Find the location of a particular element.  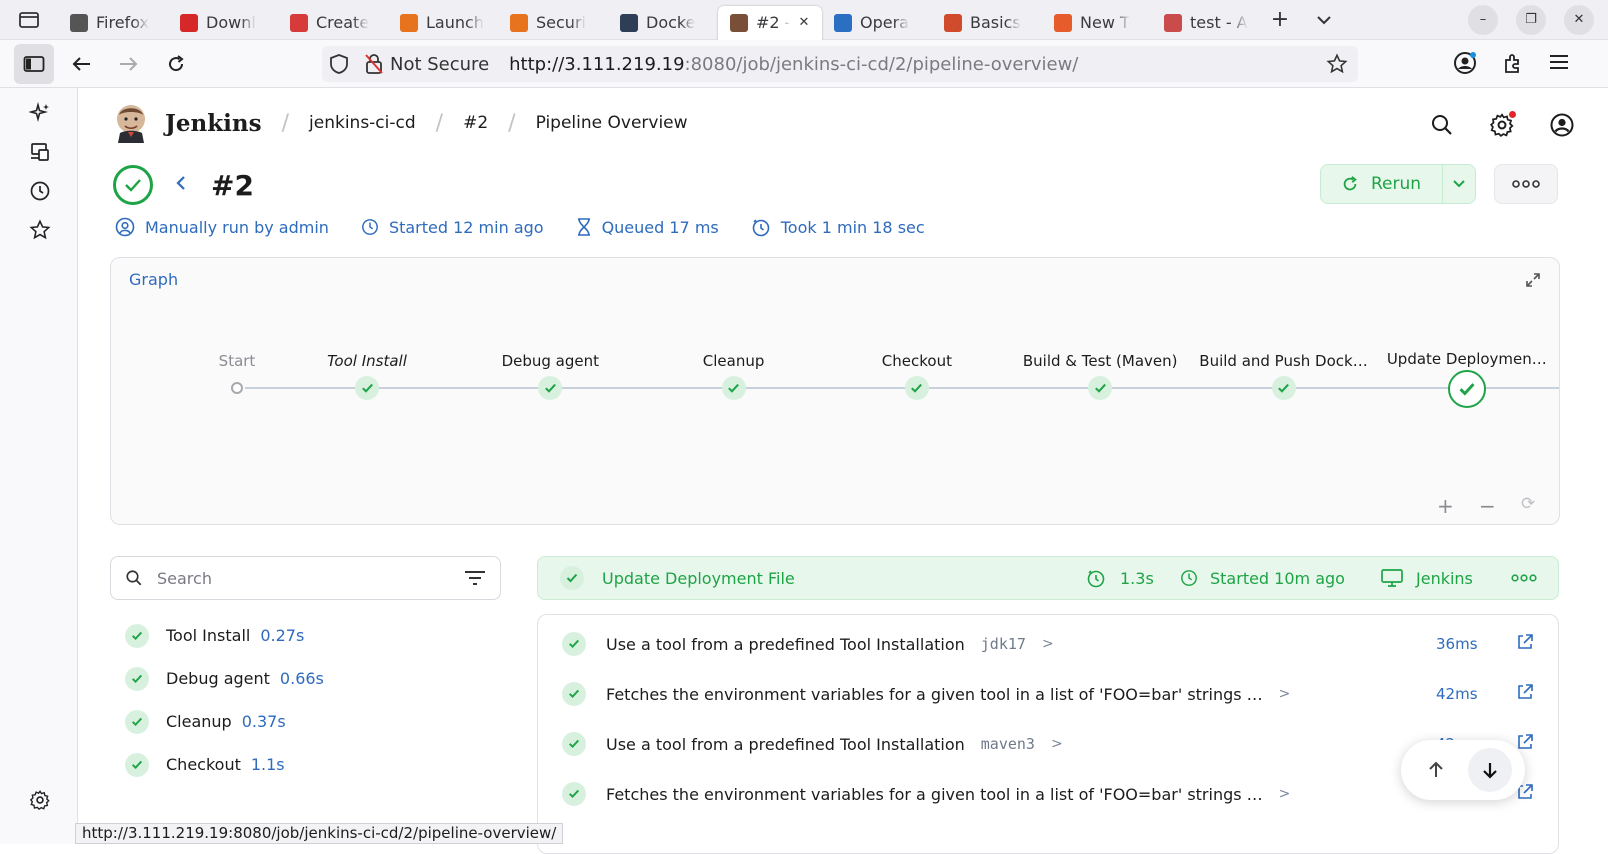

minimize-button: – is located at coordinates (1483, 19).